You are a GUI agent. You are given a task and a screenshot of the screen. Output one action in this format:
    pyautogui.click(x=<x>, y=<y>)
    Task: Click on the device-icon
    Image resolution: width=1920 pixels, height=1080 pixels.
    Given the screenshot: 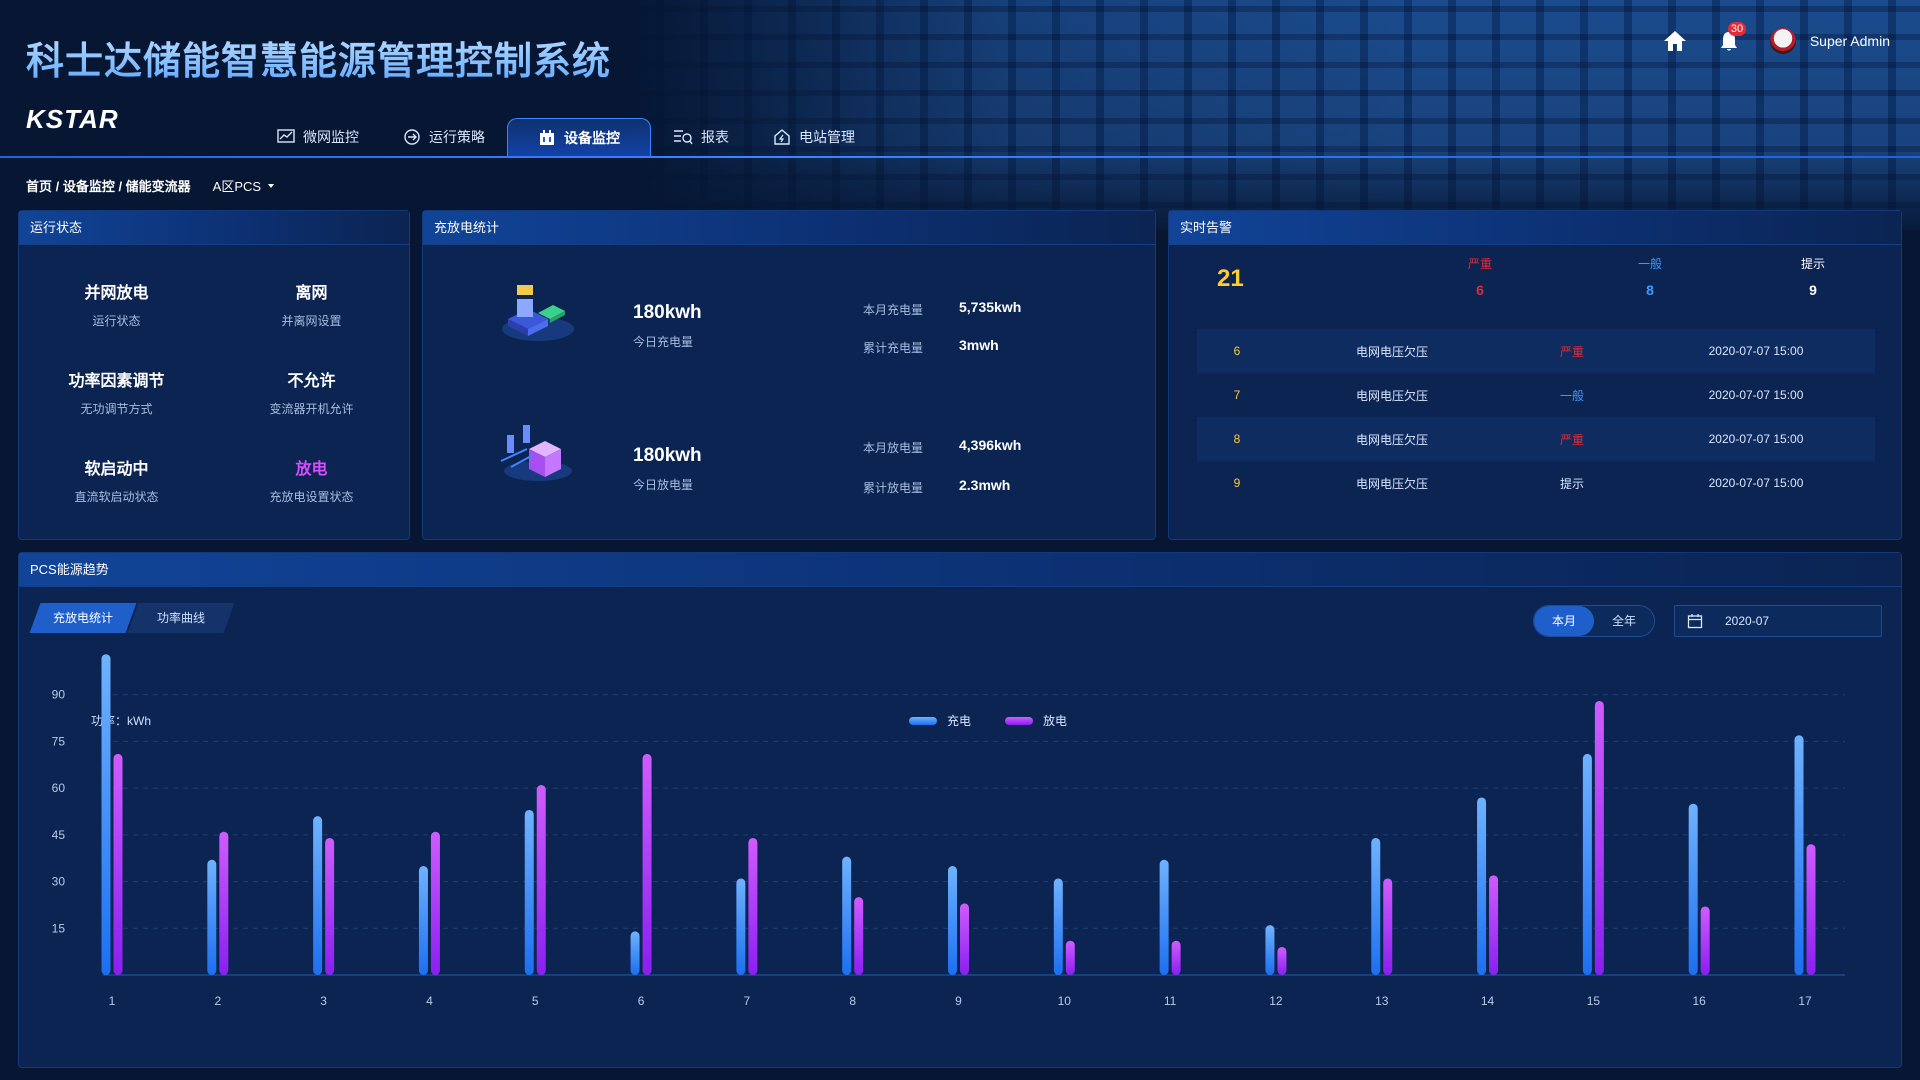 What is the action you would take?
    pyautogui.click(x=547, y=137)
    